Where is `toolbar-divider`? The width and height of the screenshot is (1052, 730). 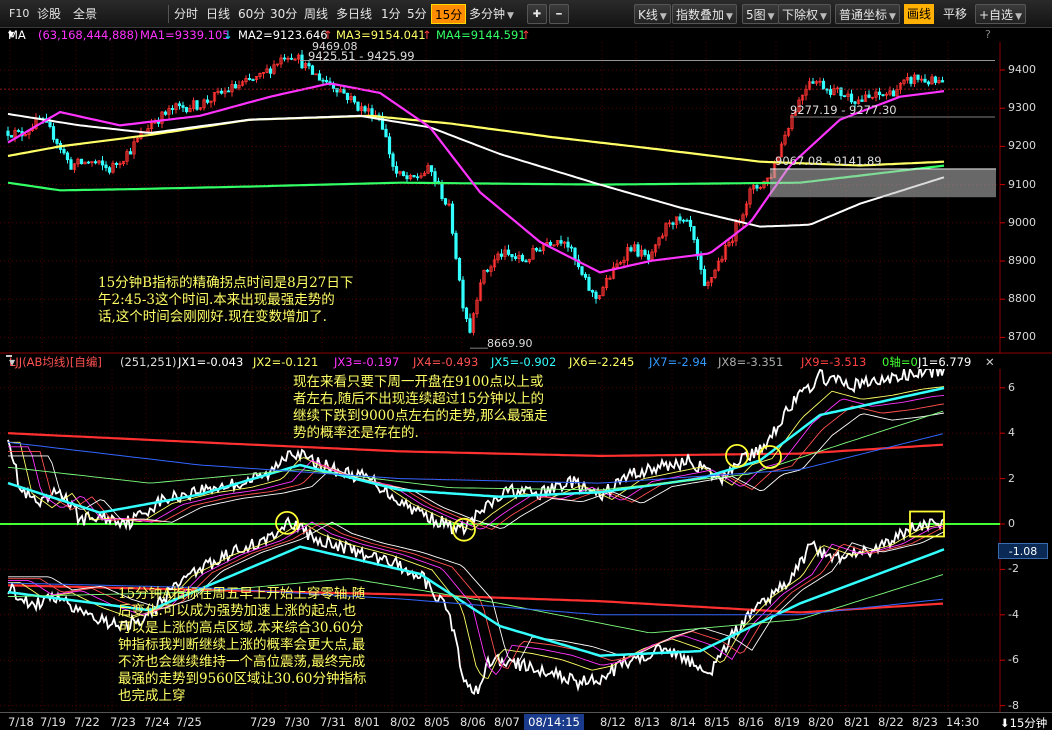
toolbar-divider is located at coordinates (168, 14).